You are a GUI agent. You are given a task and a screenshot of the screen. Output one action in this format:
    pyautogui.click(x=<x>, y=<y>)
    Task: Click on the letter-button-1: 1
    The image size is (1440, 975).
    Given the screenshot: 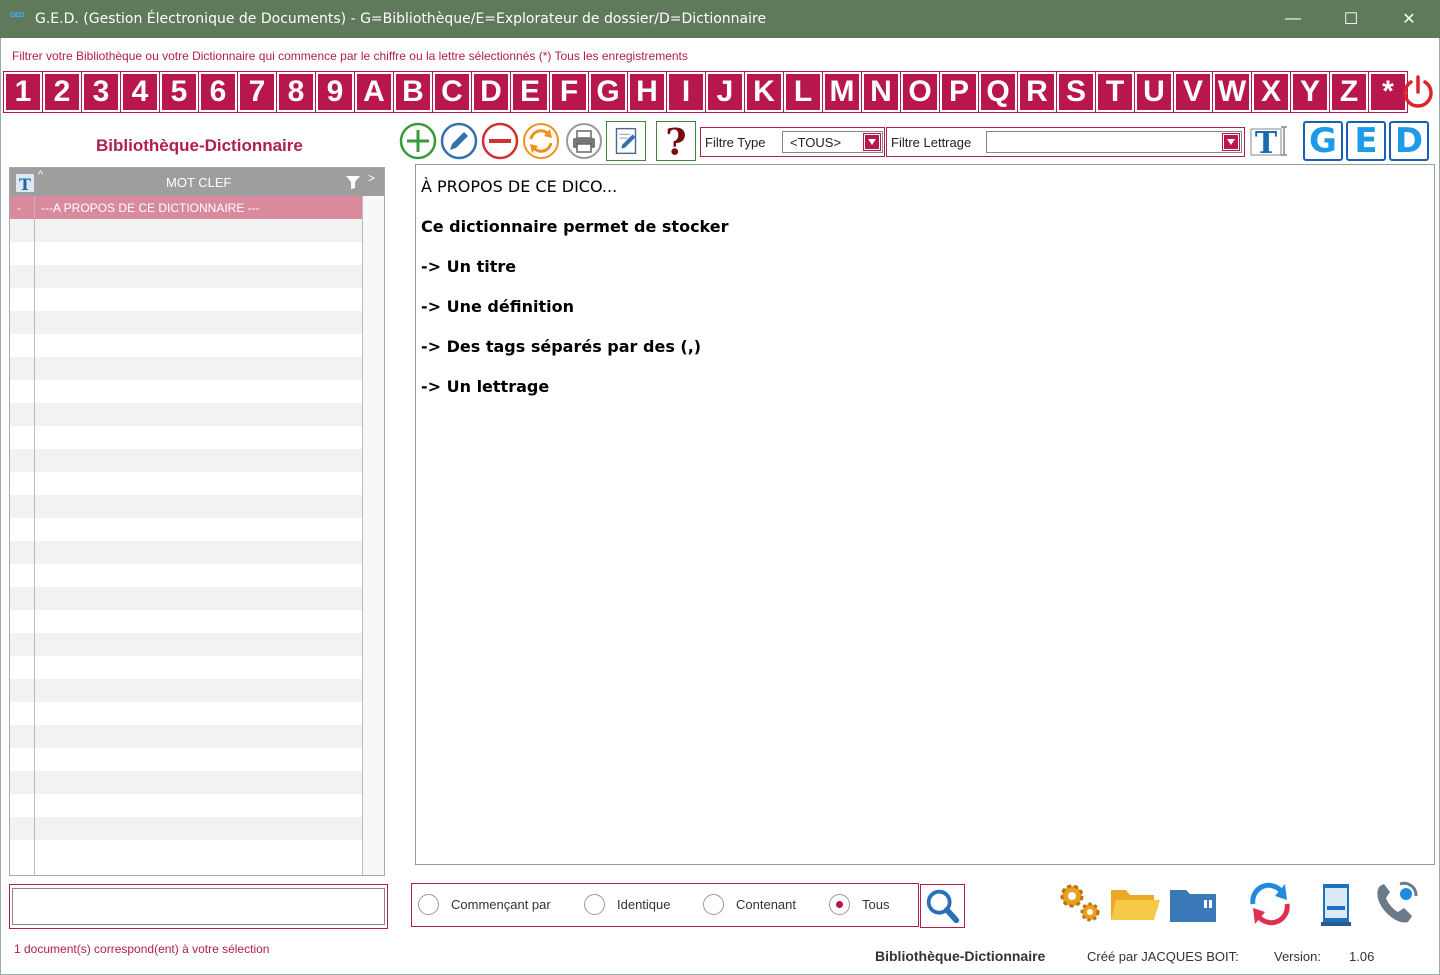 What is the action you would take?
    pyautogui.click(x=23, y=92)
    